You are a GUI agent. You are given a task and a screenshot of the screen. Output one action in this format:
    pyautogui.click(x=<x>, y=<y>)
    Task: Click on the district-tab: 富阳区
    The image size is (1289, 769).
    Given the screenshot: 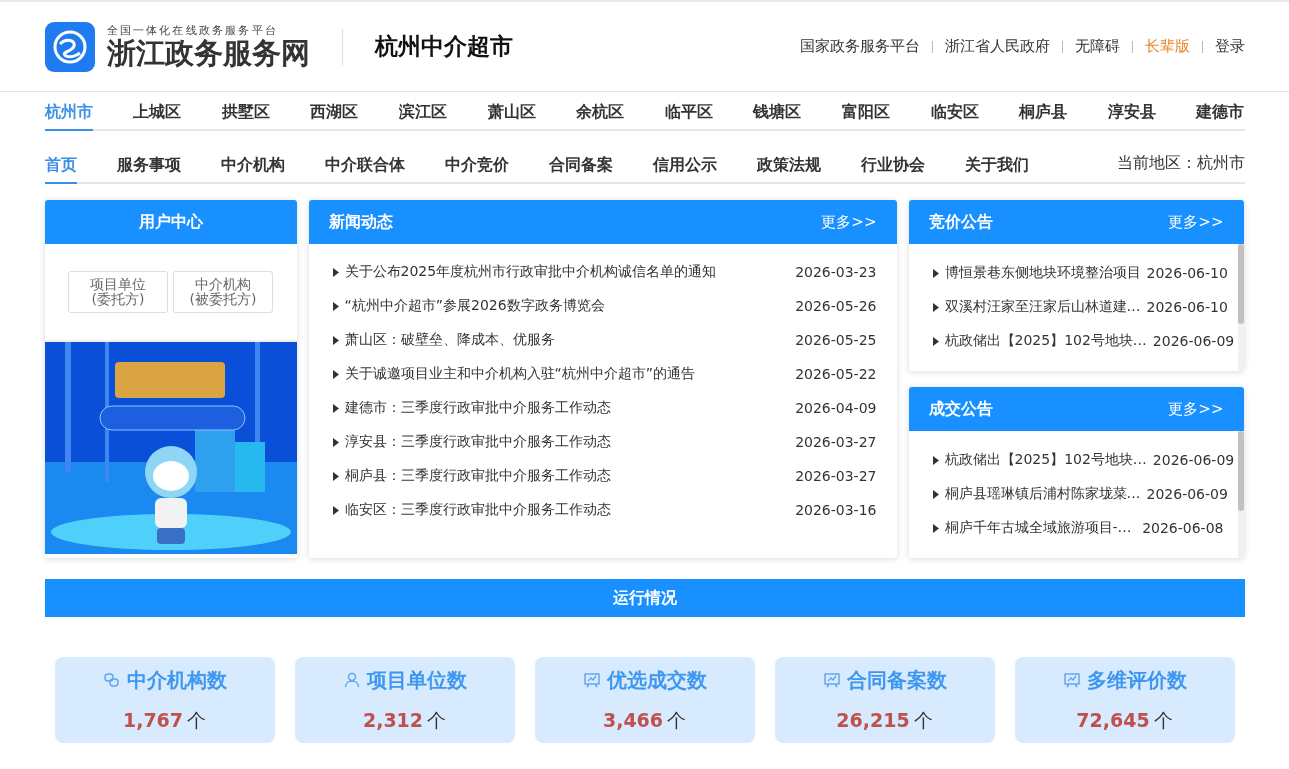 What is the action you would take?
    pyautogui.click(x=866, y=111)
    